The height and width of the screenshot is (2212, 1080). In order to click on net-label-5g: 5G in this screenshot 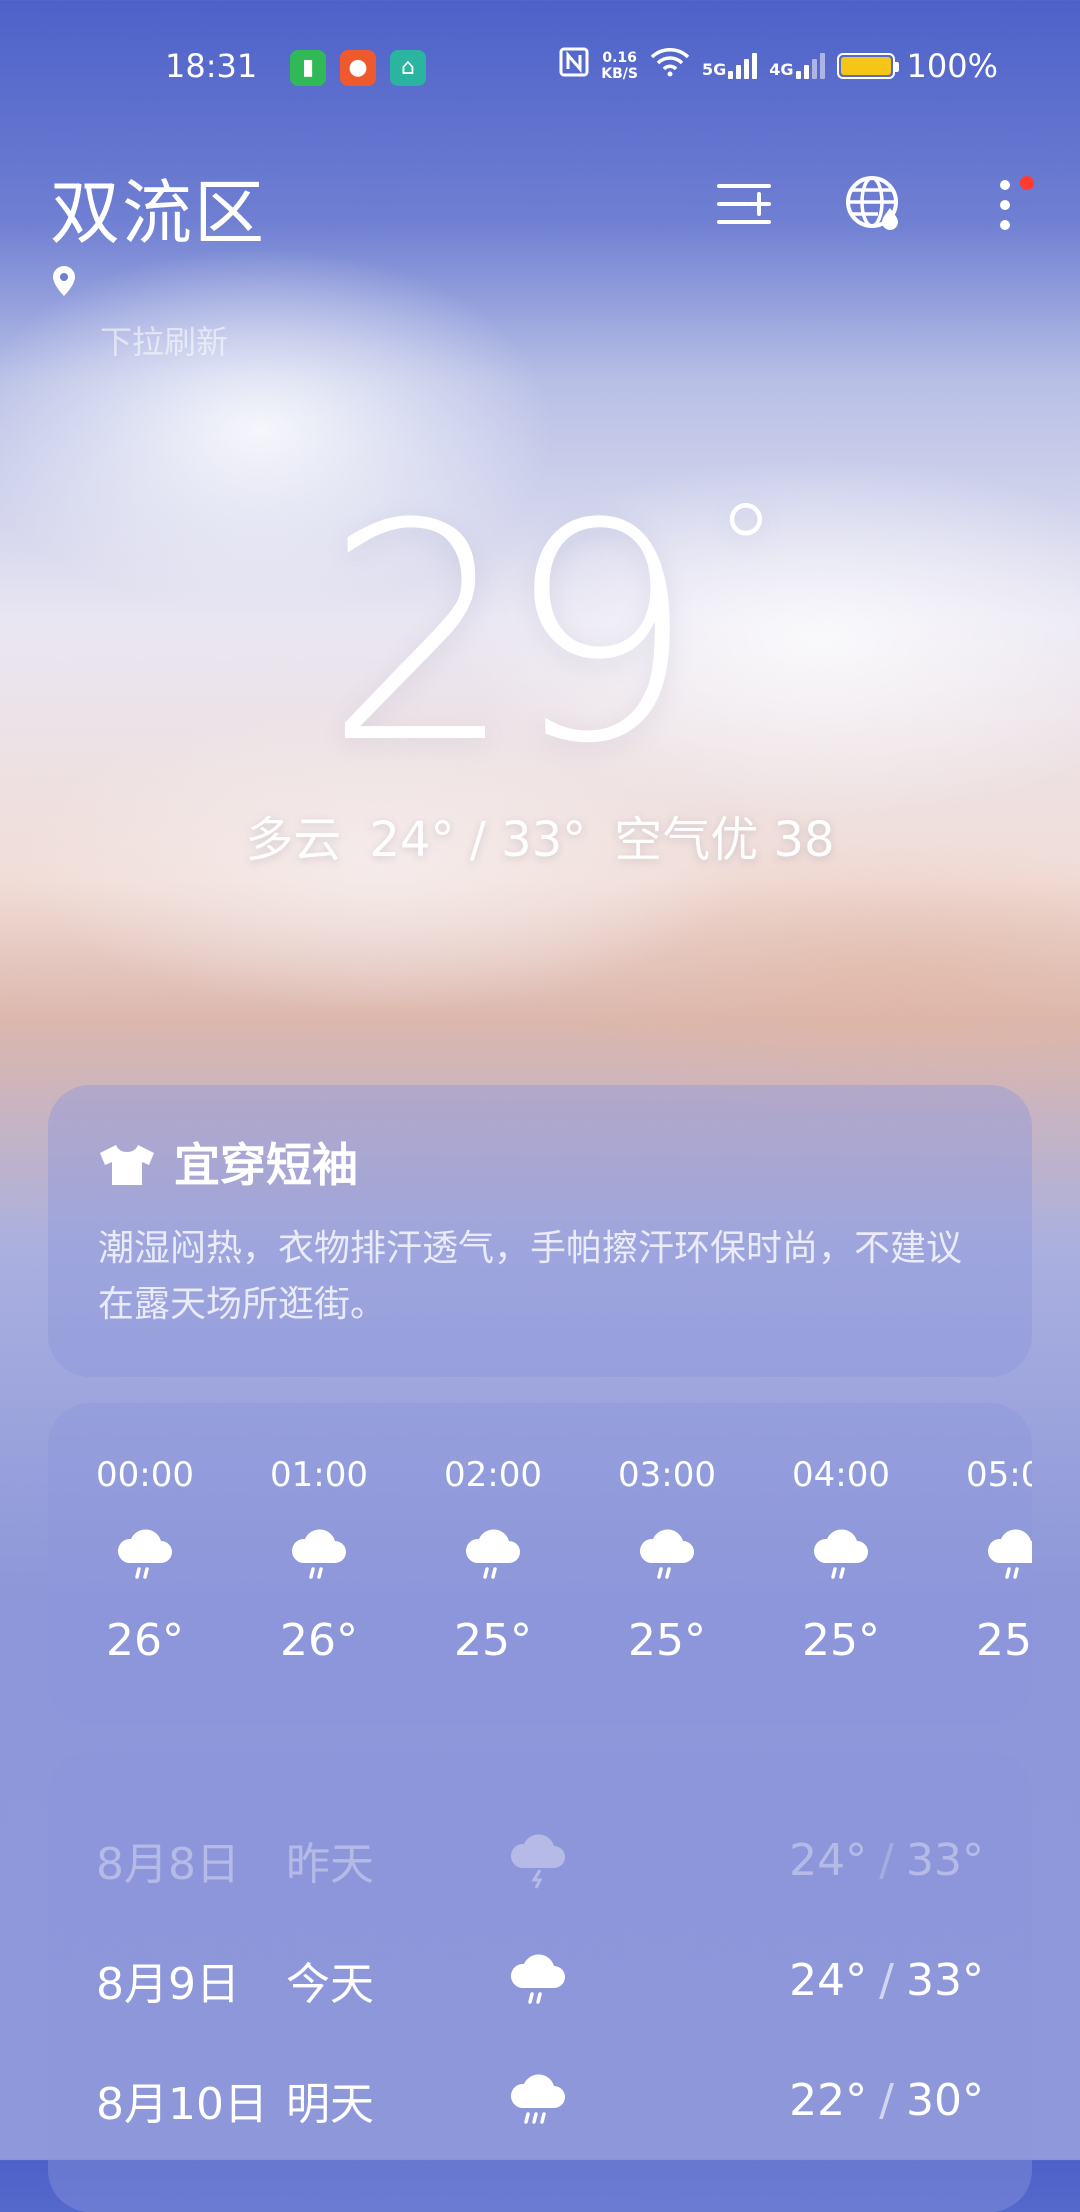, I will do `click(714, 69)`.